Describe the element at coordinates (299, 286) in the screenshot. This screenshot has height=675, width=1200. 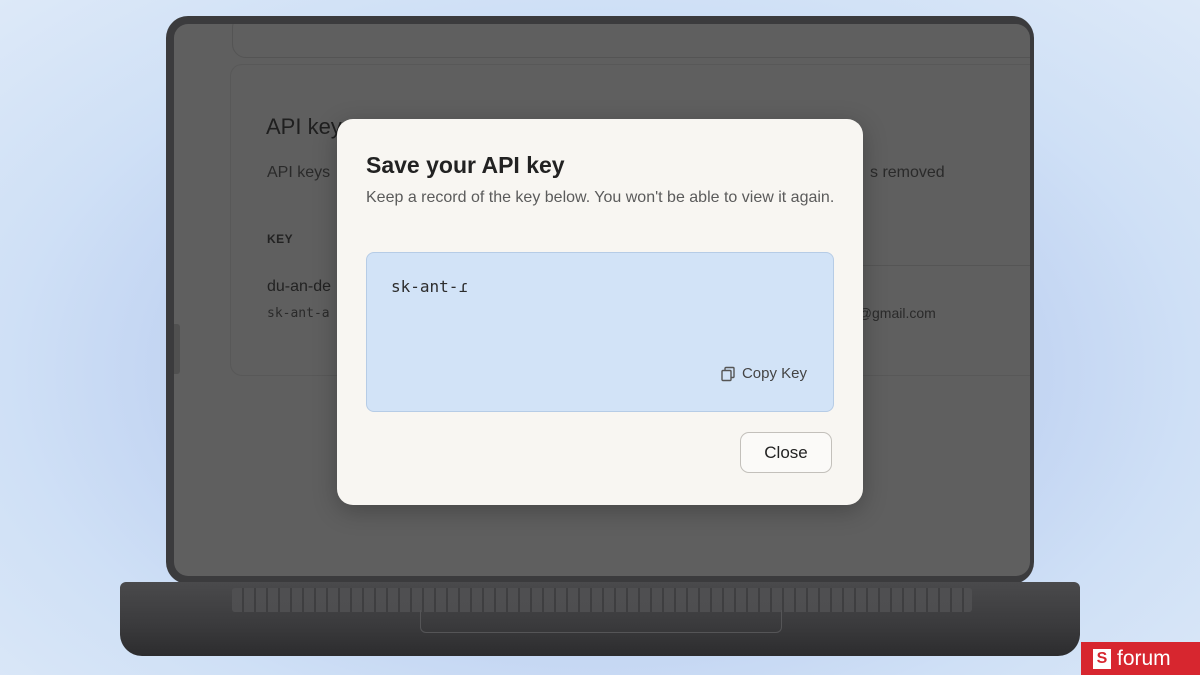
I see `api-key-row-name: du-an-de` at that location.